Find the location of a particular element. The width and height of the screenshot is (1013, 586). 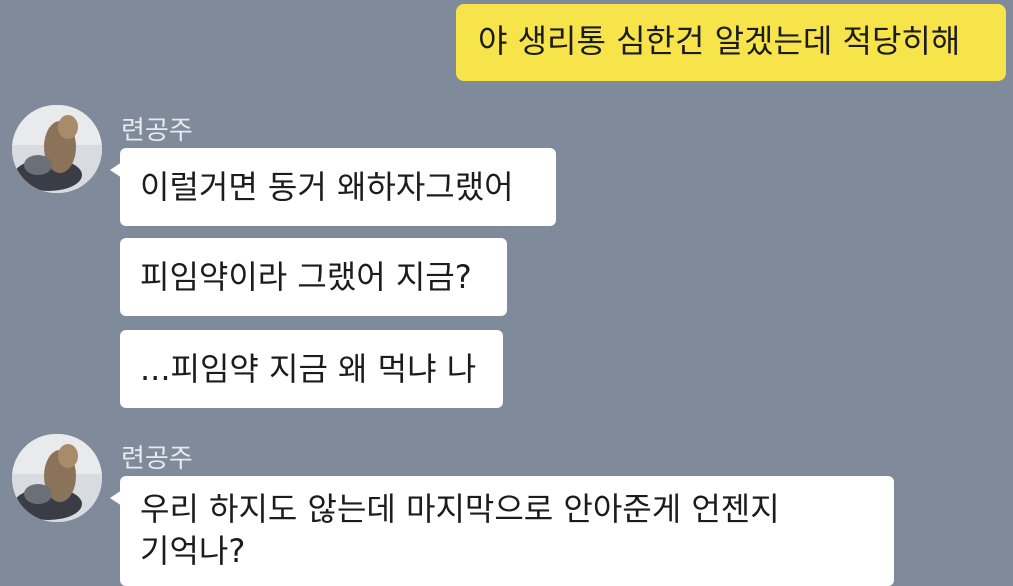

their-message-text: ...피임약 지금 왜 먹냐 나 is located at coordinates (308, 369).